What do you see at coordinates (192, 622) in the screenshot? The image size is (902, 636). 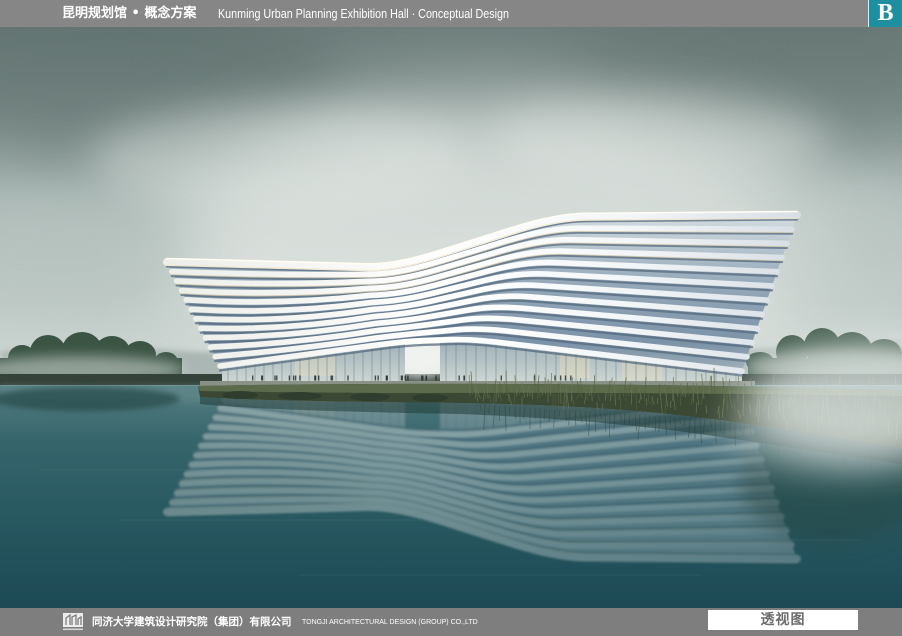 I see `company-name-cn: 同济大学建筑设计研究院（集团）有限公司` at bounding box center [192, 622].